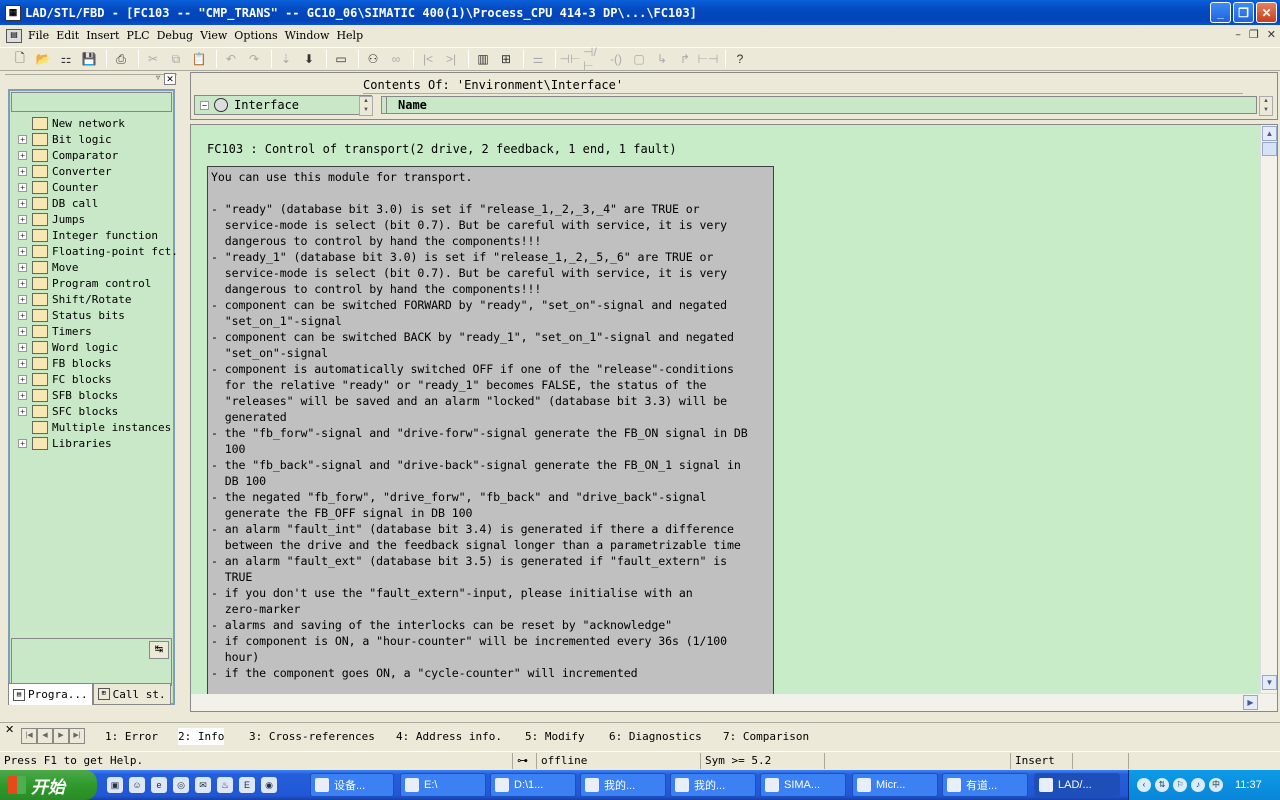  What do you see at coordinates (203, 785) in the screenshot?
I see `messenger-icon: ✉` at bounding box center [203, 785].